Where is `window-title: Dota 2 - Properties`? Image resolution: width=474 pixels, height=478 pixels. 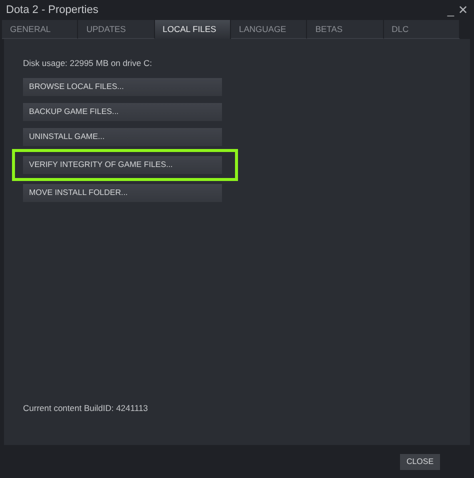 window-title: Dota 2 - Properties is located at coordinates (52, 10).